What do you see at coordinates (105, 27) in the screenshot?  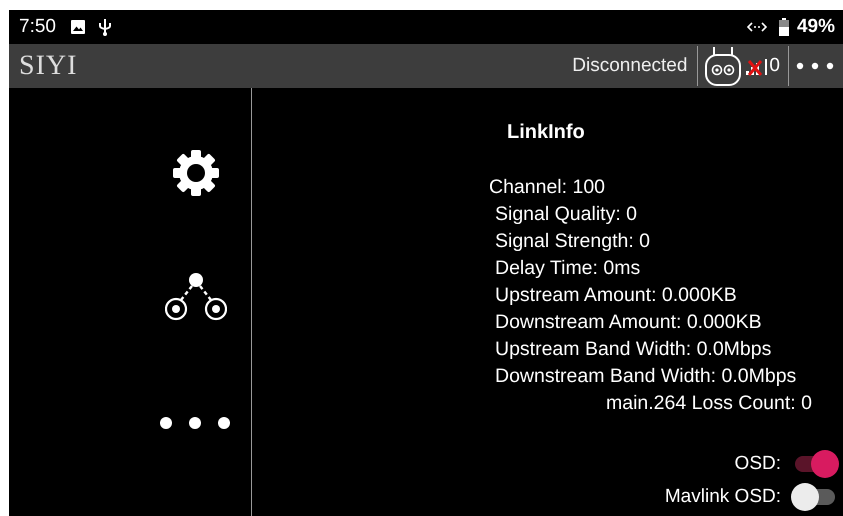 I see `usb-icon` at bounding box center [105, 27].